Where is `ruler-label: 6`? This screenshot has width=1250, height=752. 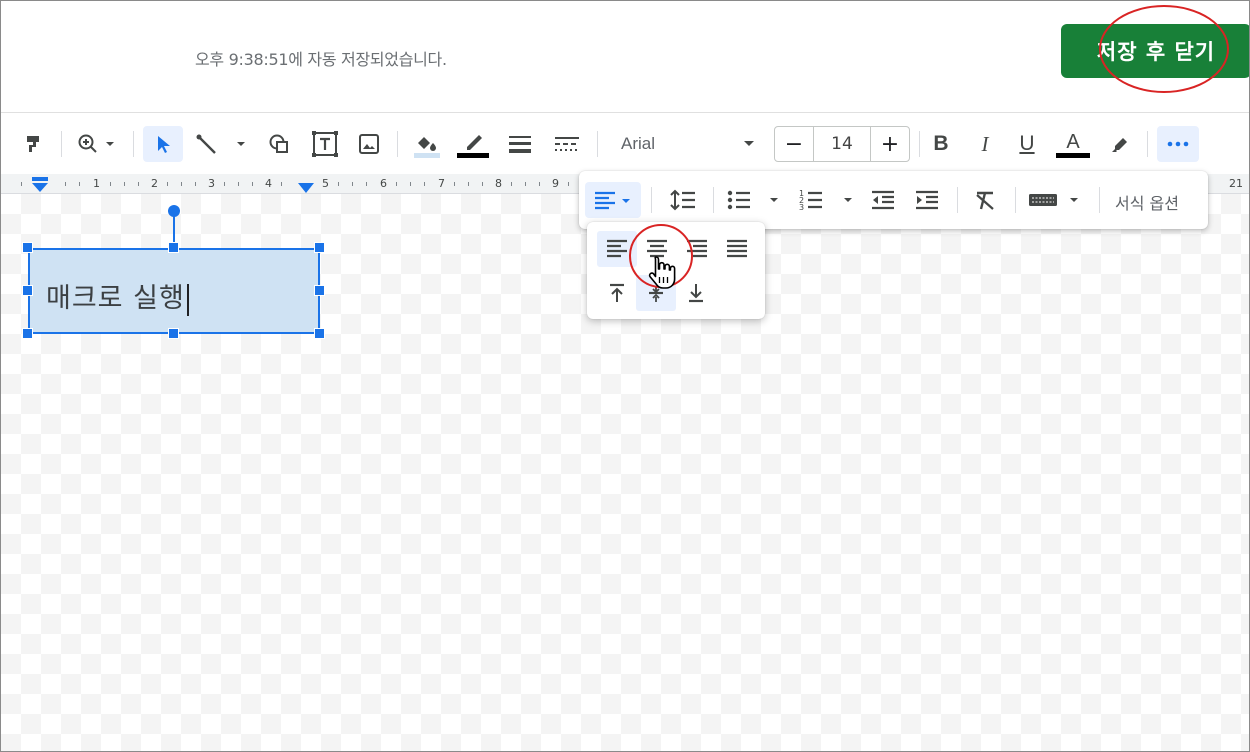
ruler-label: 6 is located at coordinates (383, 183).